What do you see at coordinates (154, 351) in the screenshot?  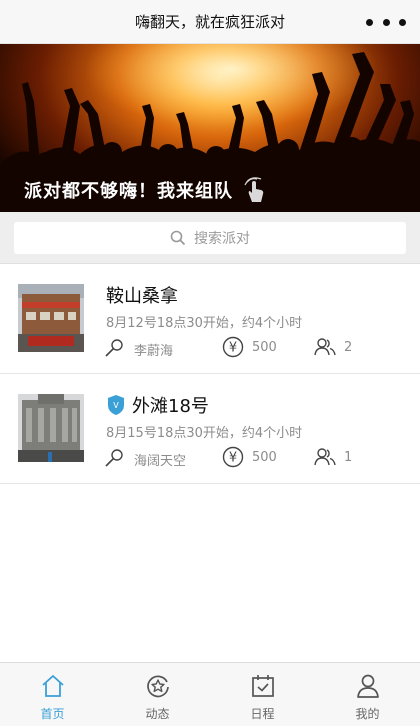 I see `party-host: 李蔚海` at bounding box center [154, 351].